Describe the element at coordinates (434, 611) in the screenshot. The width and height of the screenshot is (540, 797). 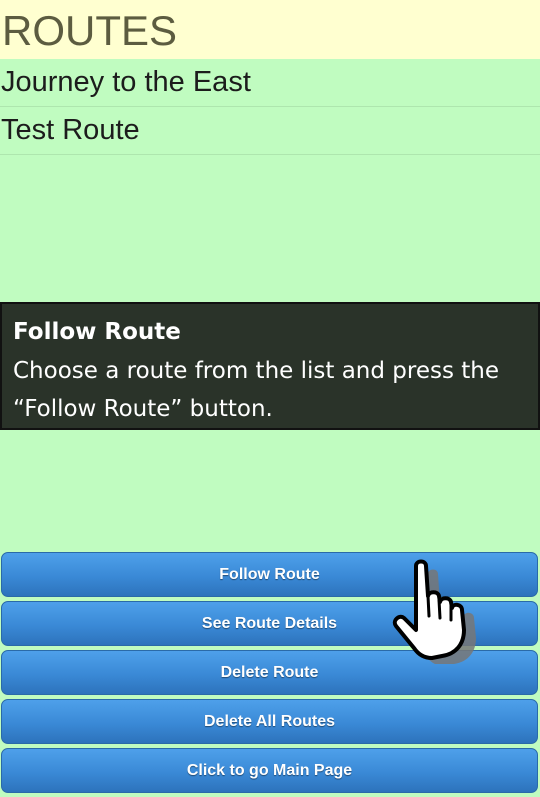
I see `hand-pointer-icon` at that location.